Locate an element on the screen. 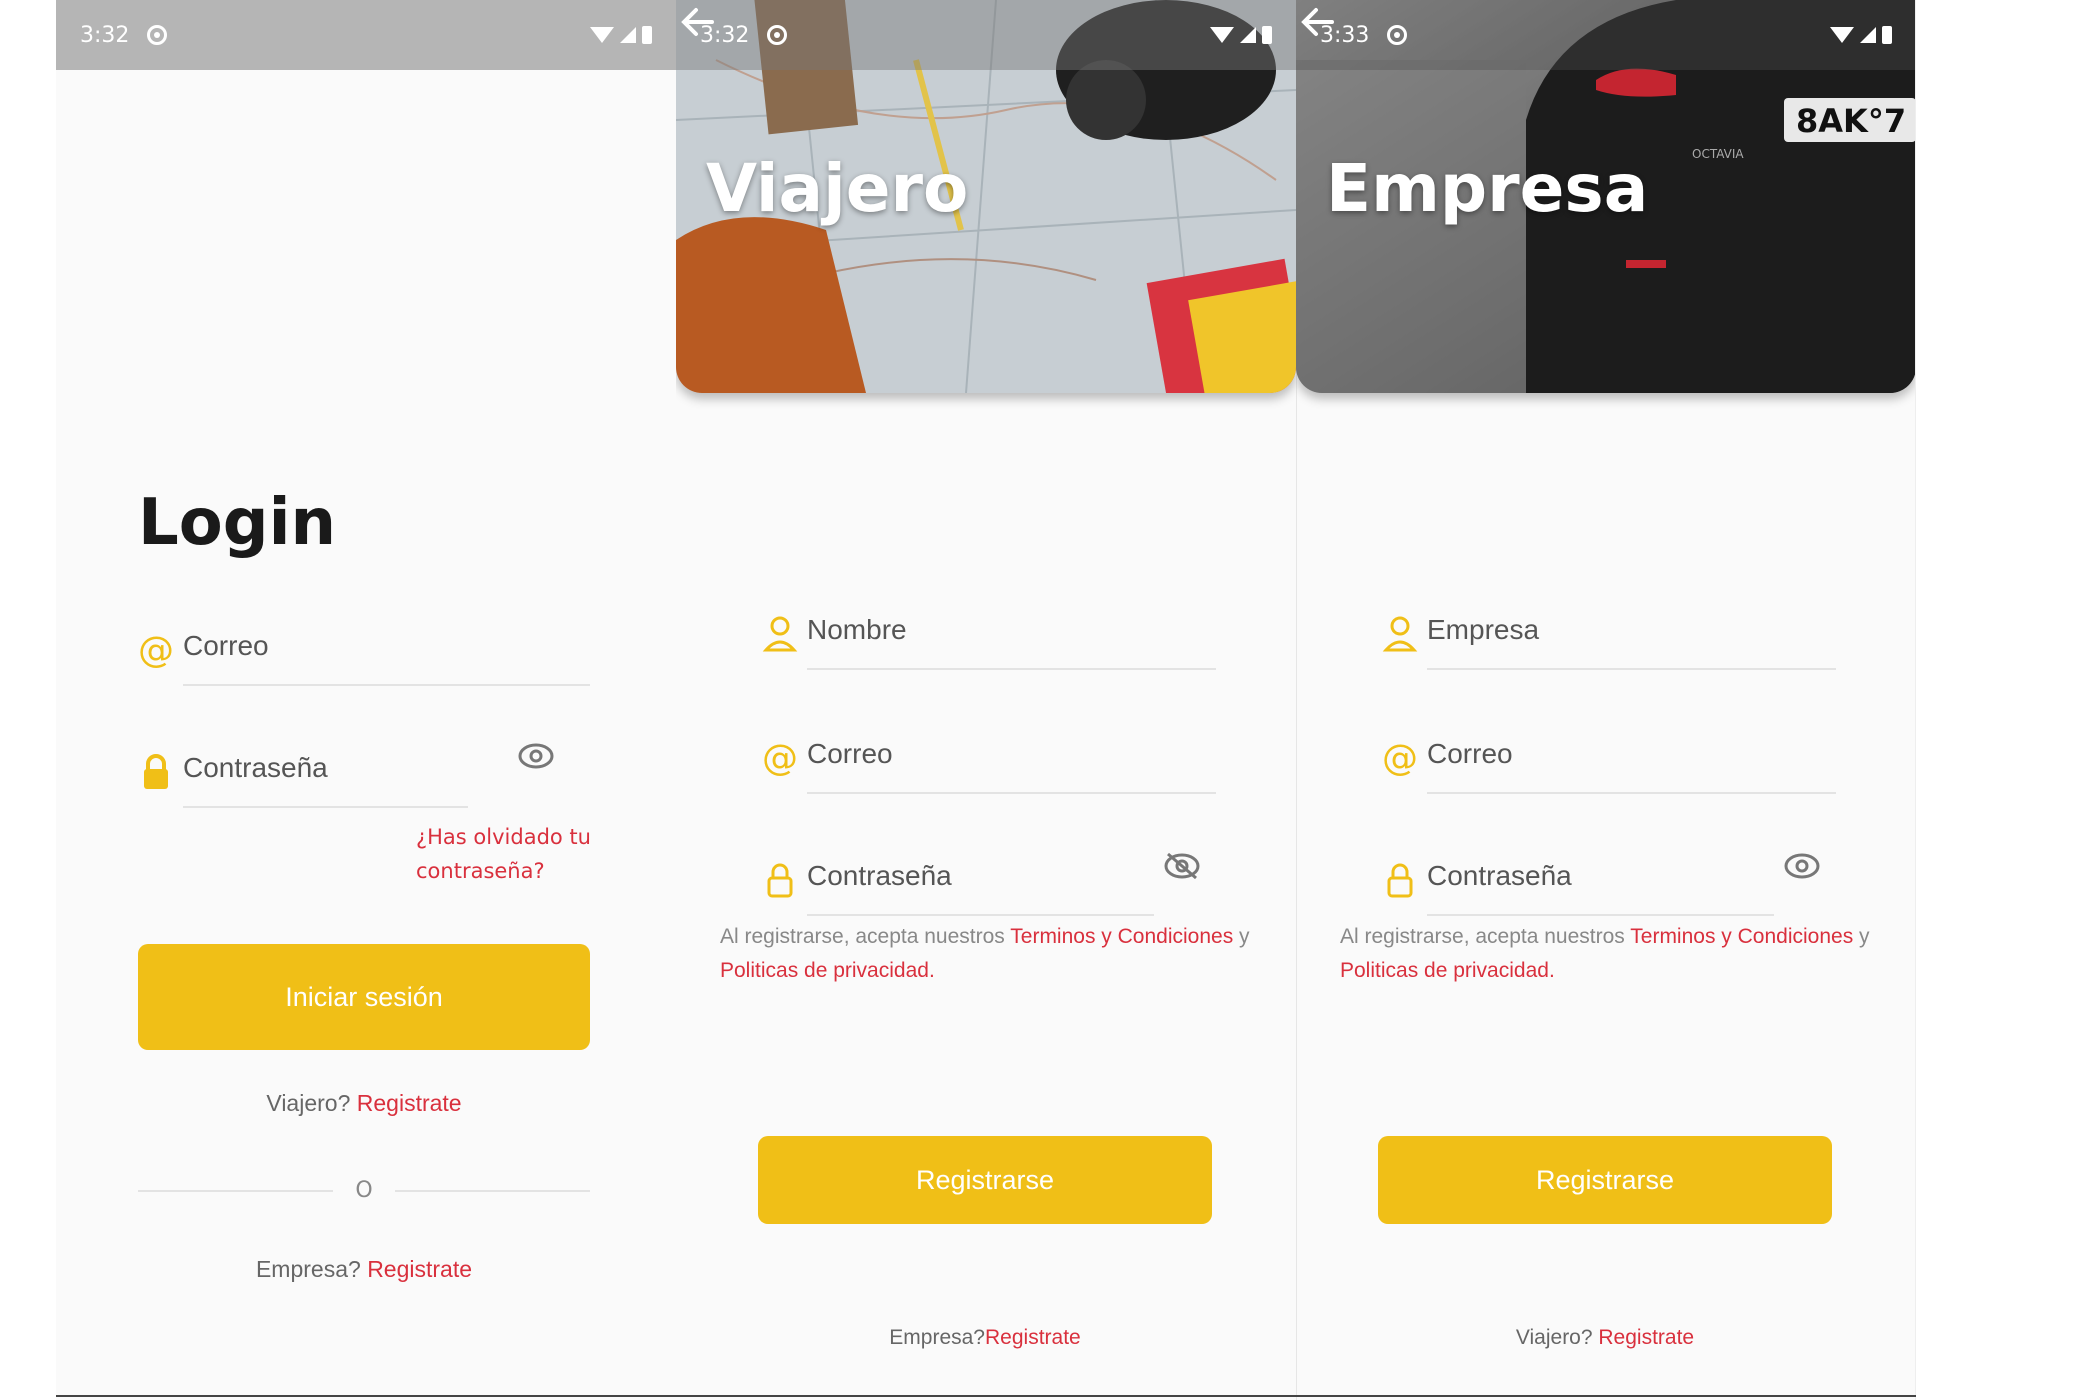 The height and width of the screenshot is (1400, 2100). hero-image: 3:32 Viajero is located at coordinates (986, 196).